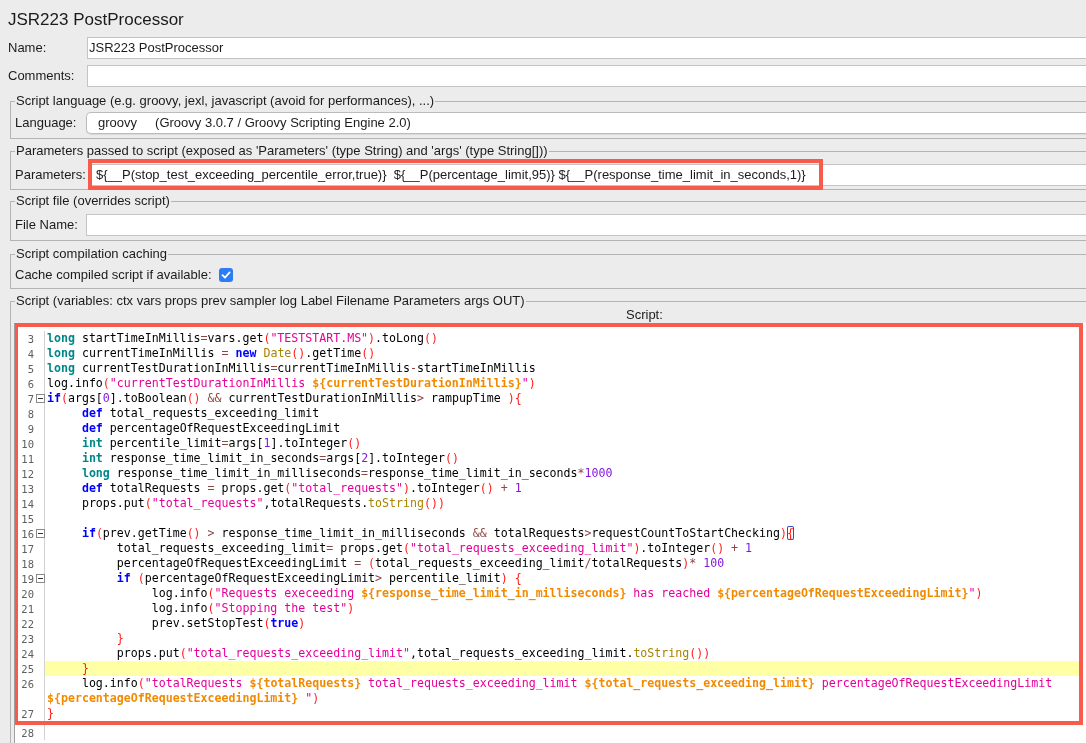 This screenshot has width=1086, height=743. Describe the element at coordinates (27, 684) in the screenshot. I see `line-number: 26` at that location.